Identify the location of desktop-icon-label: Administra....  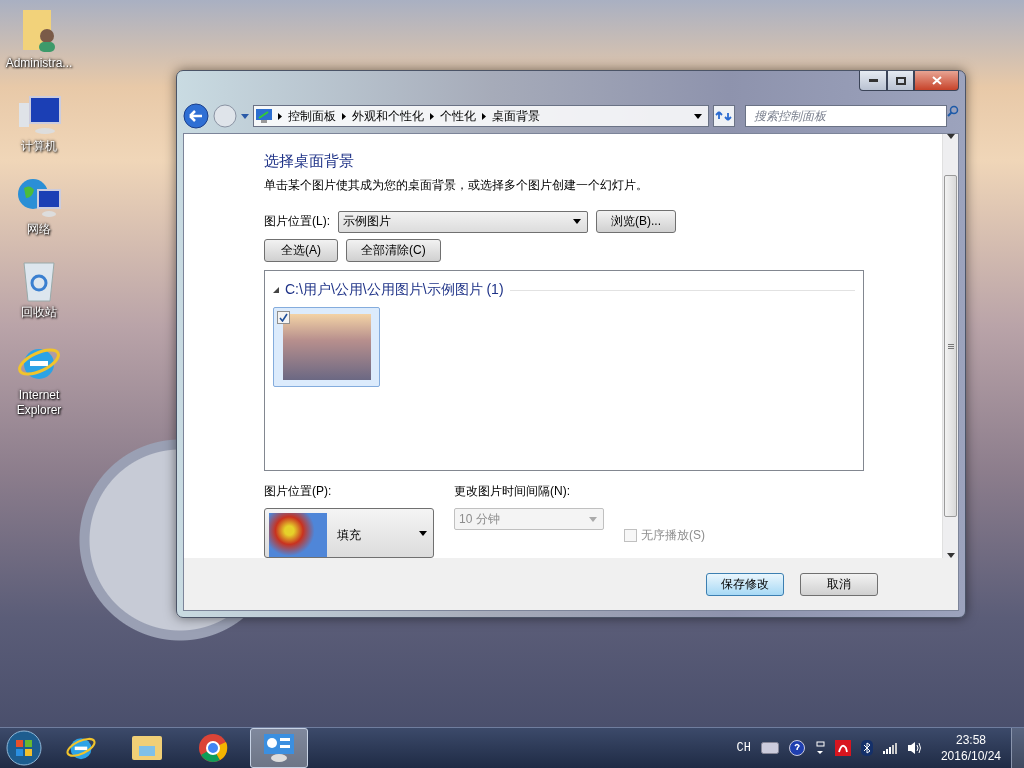
(39, 63).